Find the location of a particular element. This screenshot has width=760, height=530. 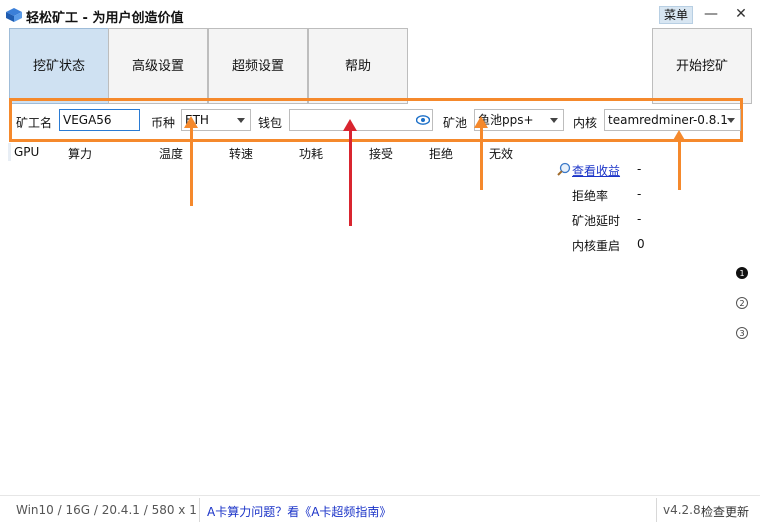

annotation-arrow-kernel is located at coordinates (679, 163).